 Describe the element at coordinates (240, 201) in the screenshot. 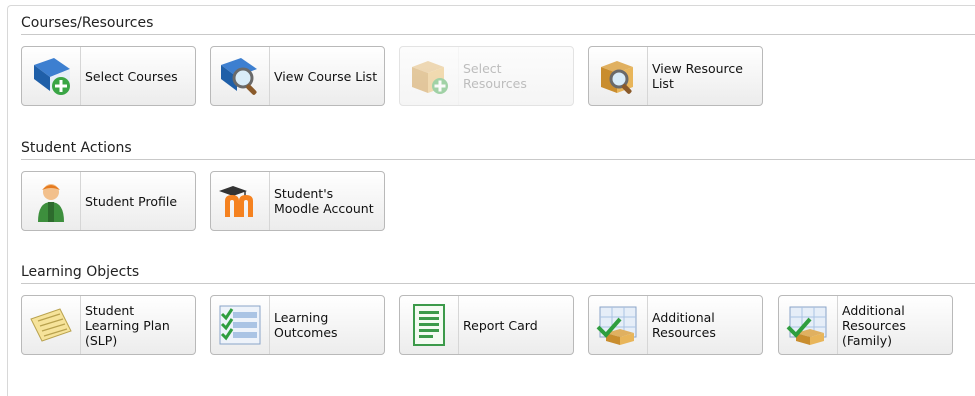

I see `moodle-icon` at that location.